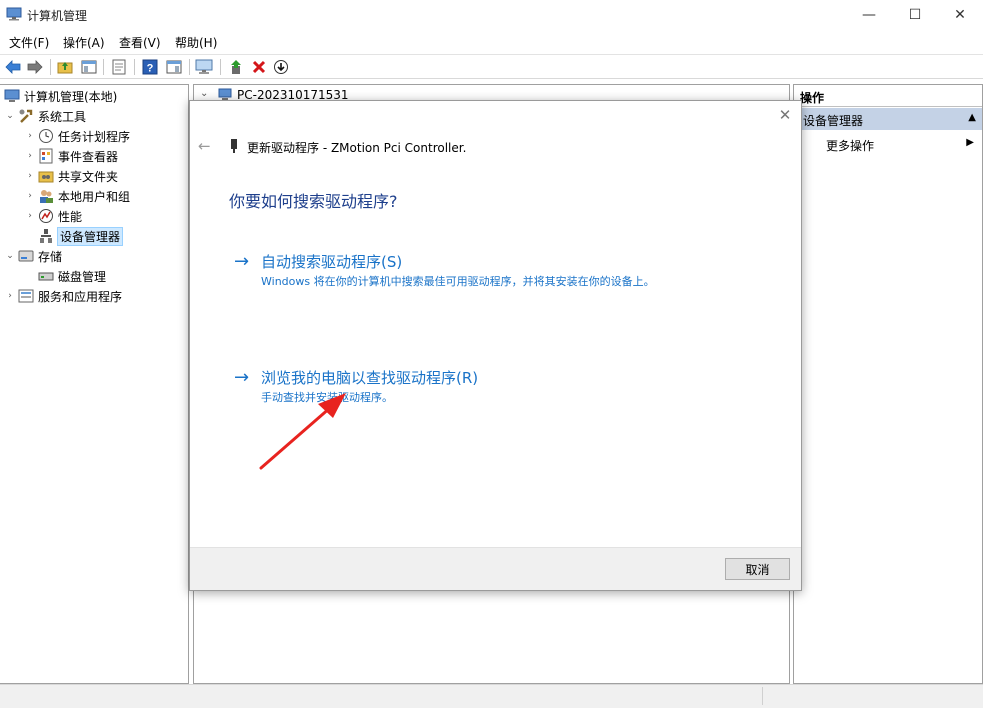 This screenshot has height=708, width=983. I want to click on status-bar, so click(491, 696).